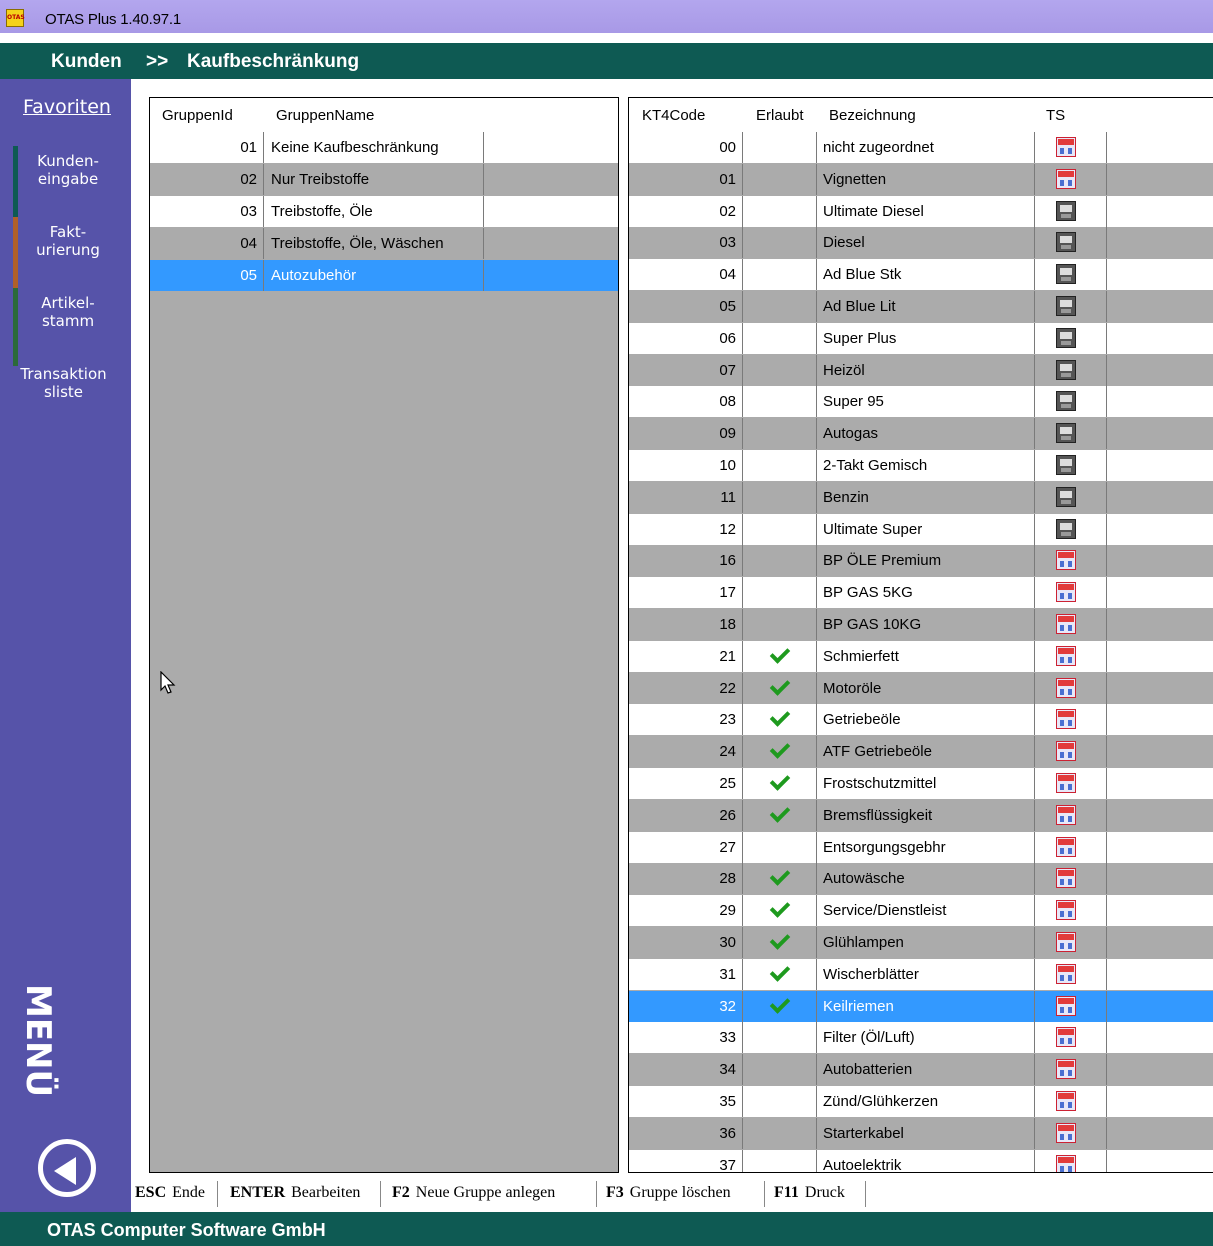 This screenshot has width=1213, height=1246. What do you see at coordinates (686, 147) in the screenshot?
I see `kt4-code: 00` at bounding box center [686, 147].